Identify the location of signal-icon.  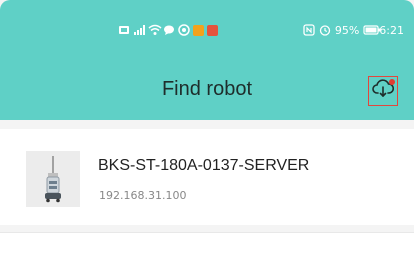
(139, 30).